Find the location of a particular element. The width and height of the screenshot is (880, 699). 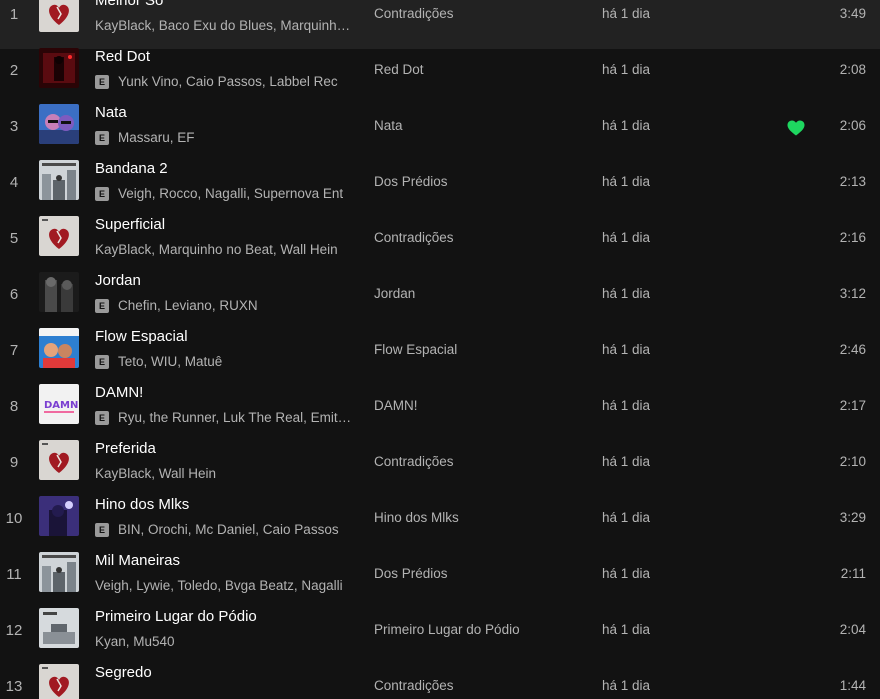

track-number: 7 is located at coordinates (14, 350).